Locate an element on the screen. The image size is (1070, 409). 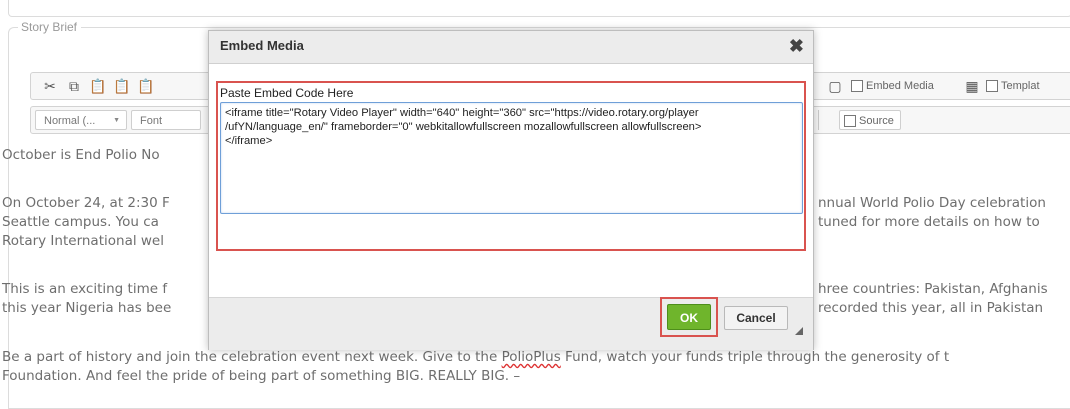
templates-icon is located at coordinates (992, 86).